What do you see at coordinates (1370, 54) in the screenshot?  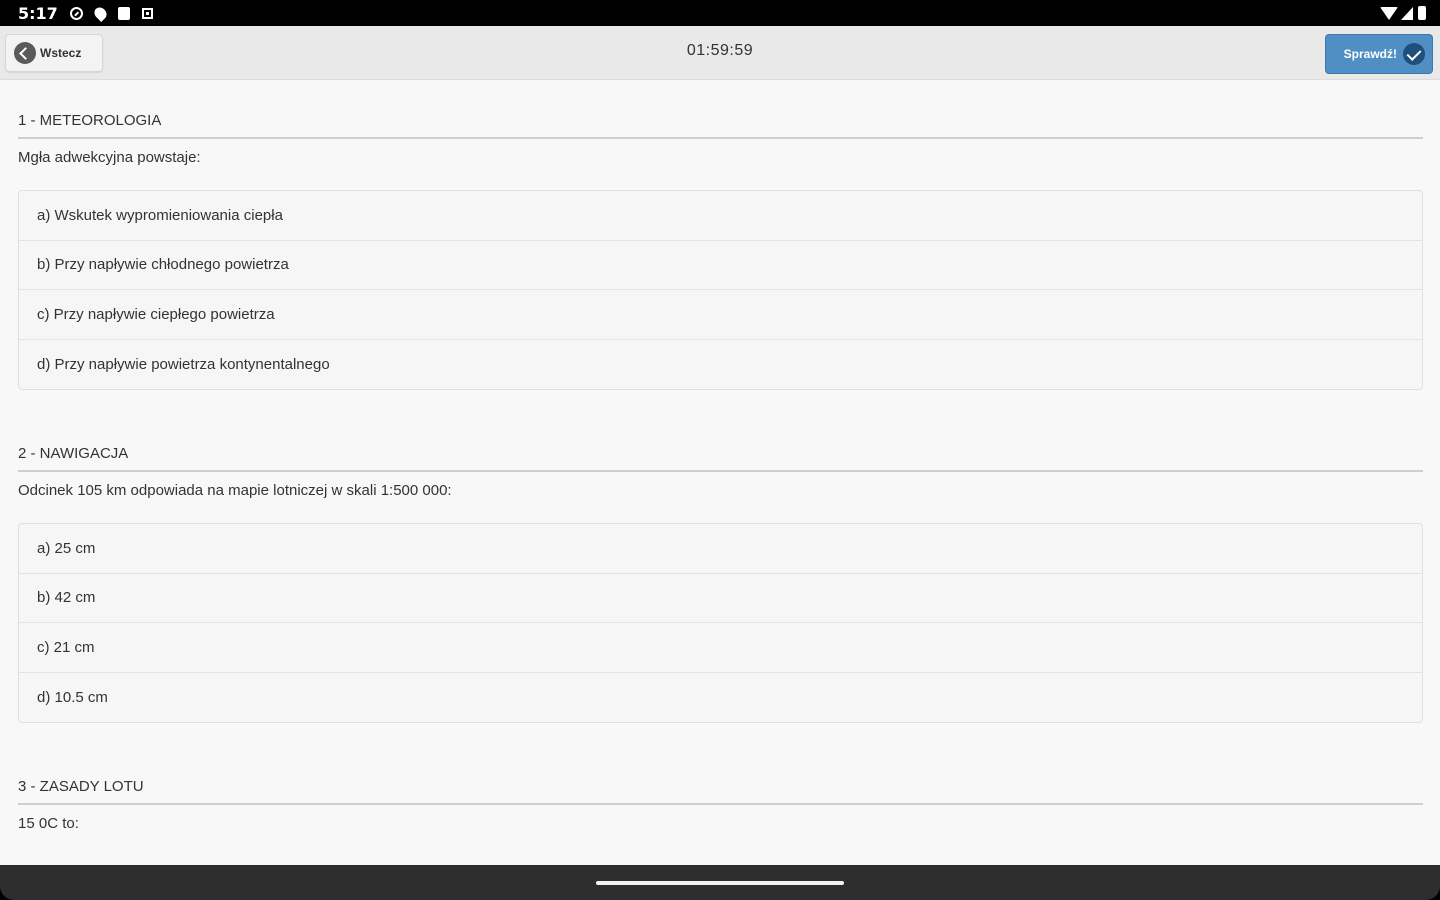 I see `check-button-label: Sprawdź!` at bounding box center [1370, 54].